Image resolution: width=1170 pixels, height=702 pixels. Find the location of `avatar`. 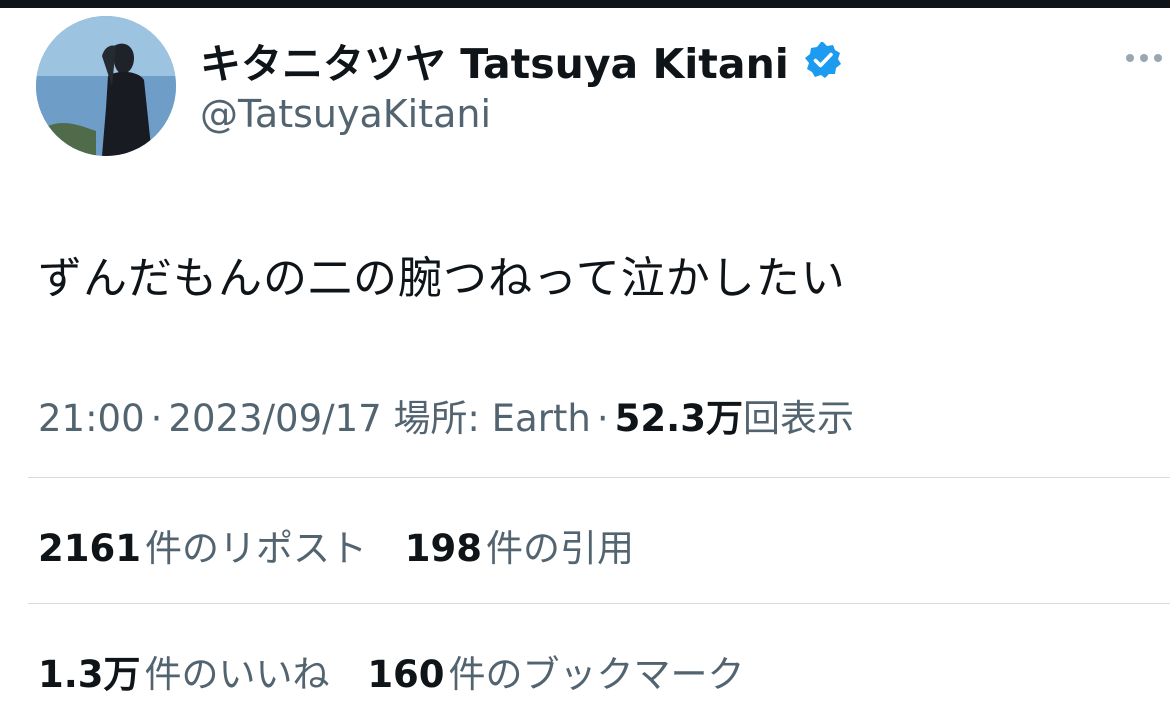

avatar is located at coordinates (106, 86).